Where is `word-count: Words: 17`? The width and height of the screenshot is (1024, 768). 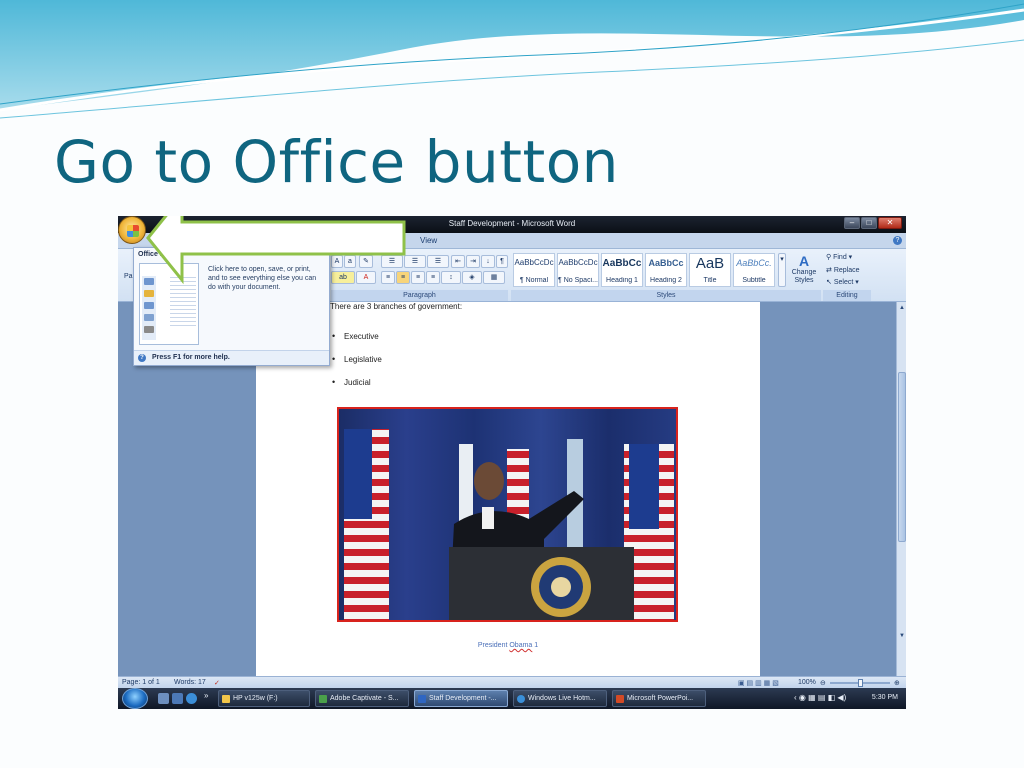 word-count: Words: 17 is located at coordinates (190, 682).